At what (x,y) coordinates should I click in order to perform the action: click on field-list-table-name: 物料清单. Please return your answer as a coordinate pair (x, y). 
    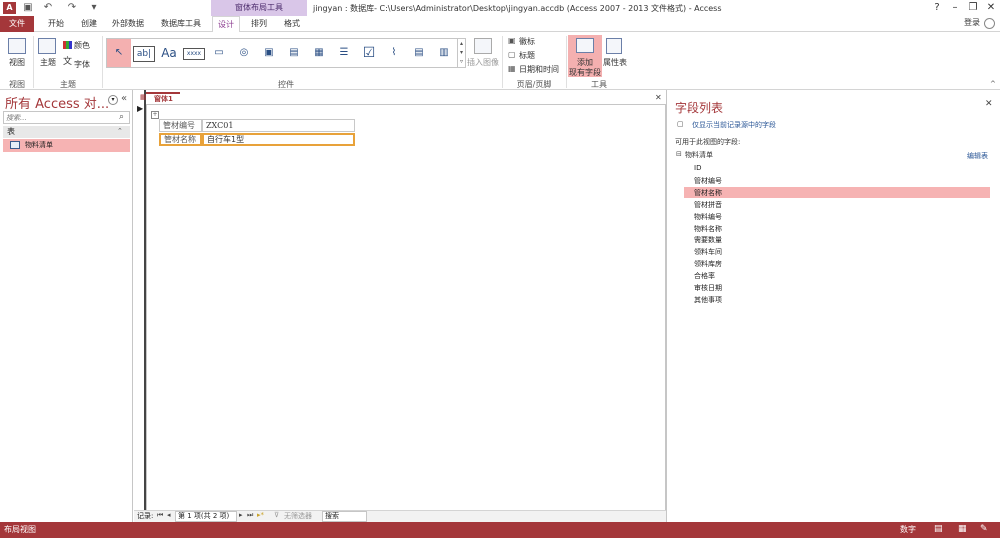
    Looking at the image, I should click on (699, 155).